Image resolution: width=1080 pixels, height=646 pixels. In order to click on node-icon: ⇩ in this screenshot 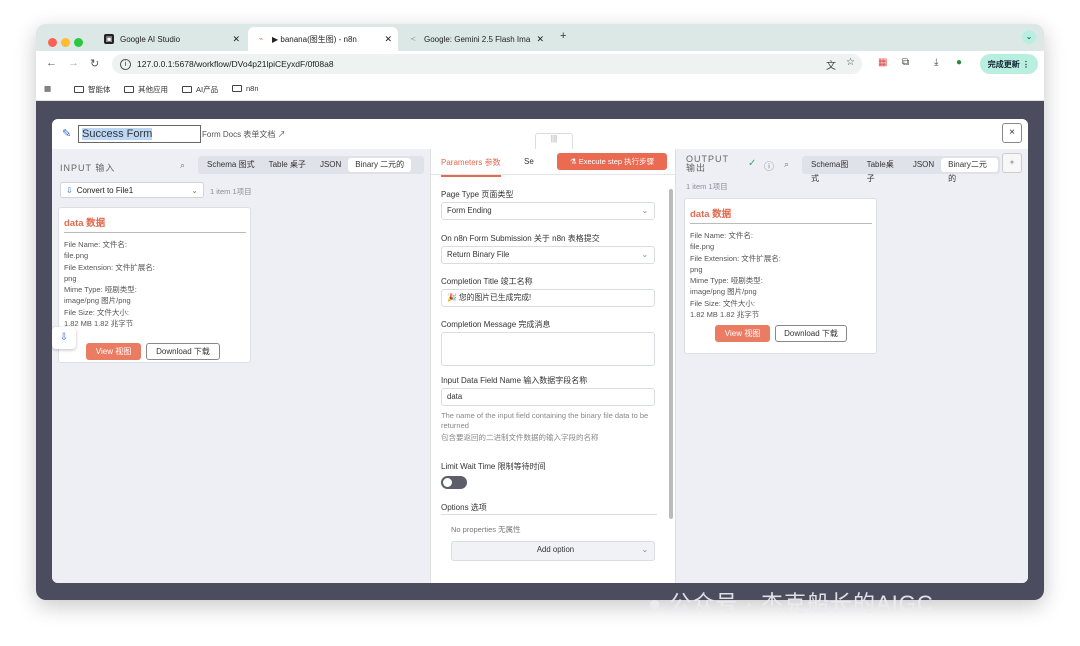, I will do `click(64, 338)`.